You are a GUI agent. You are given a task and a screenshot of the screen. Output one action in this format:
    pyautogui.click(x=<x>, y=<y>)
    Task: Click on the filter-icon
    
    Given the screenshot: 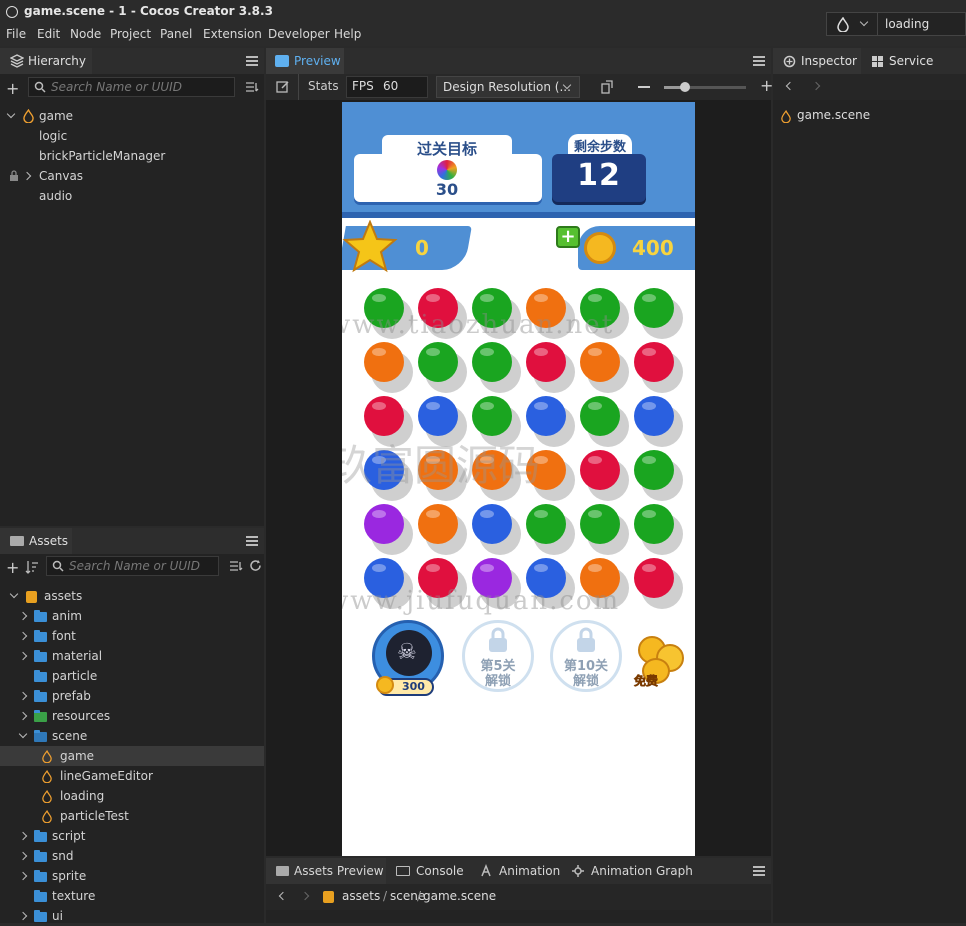 What is the action you would take?
    pyautogui.click(x=236, y=566)
    